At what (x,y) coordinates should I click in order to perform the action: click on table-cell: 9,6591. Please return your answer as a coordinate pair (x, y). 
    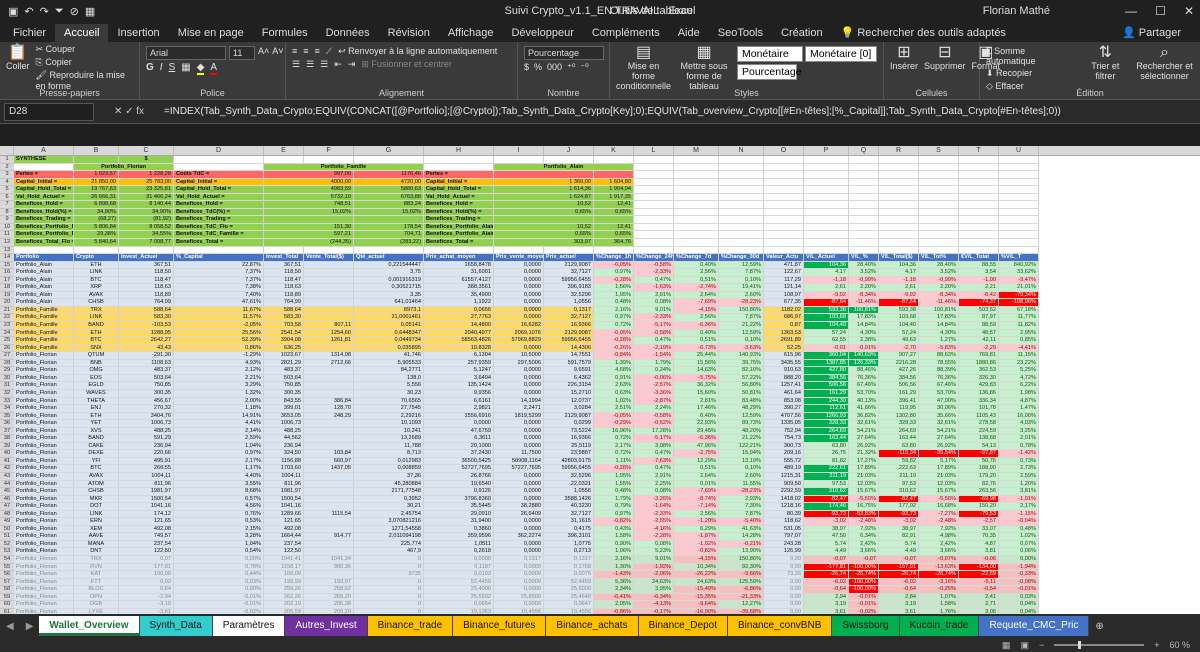
    Looking at the image, I should click on (569, 371).